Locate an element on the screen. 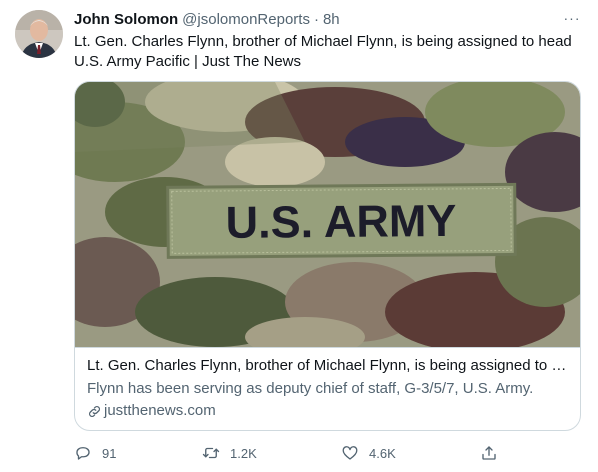  retweet-count: 1.2K is located at coordinates (243, 453).